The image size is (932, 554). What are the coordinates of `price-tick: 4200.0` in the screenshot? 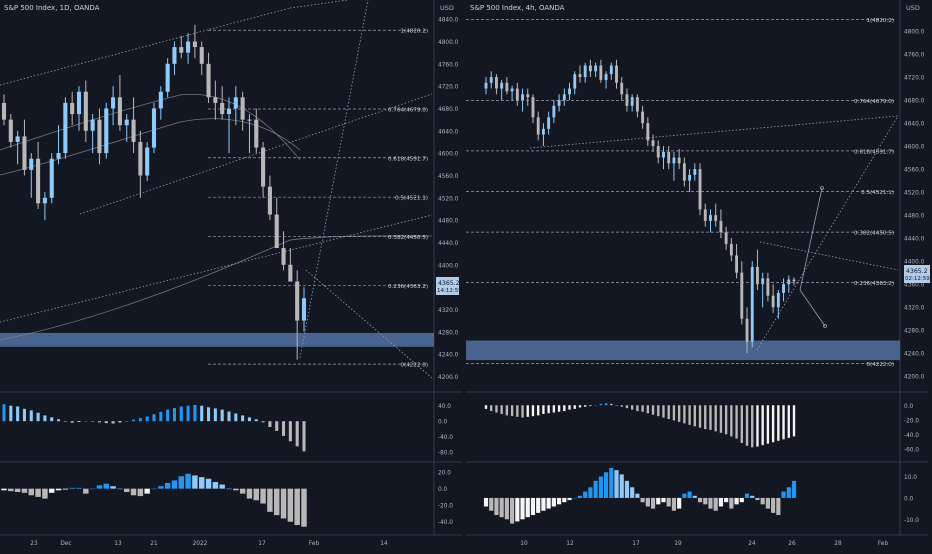 It's located at (914, 378).